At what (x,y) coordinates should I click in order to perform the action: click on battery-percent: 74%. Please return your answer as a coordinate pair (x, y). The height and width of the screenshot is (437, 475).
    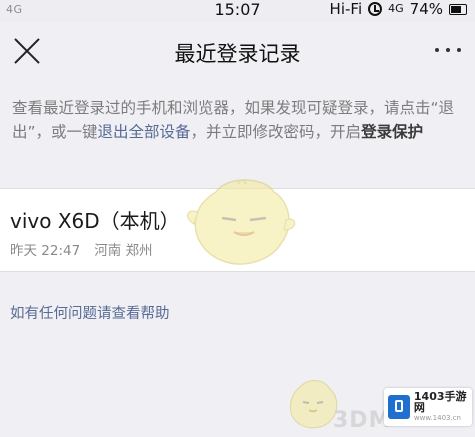
    Looking at the image, I should click on (426, 9).